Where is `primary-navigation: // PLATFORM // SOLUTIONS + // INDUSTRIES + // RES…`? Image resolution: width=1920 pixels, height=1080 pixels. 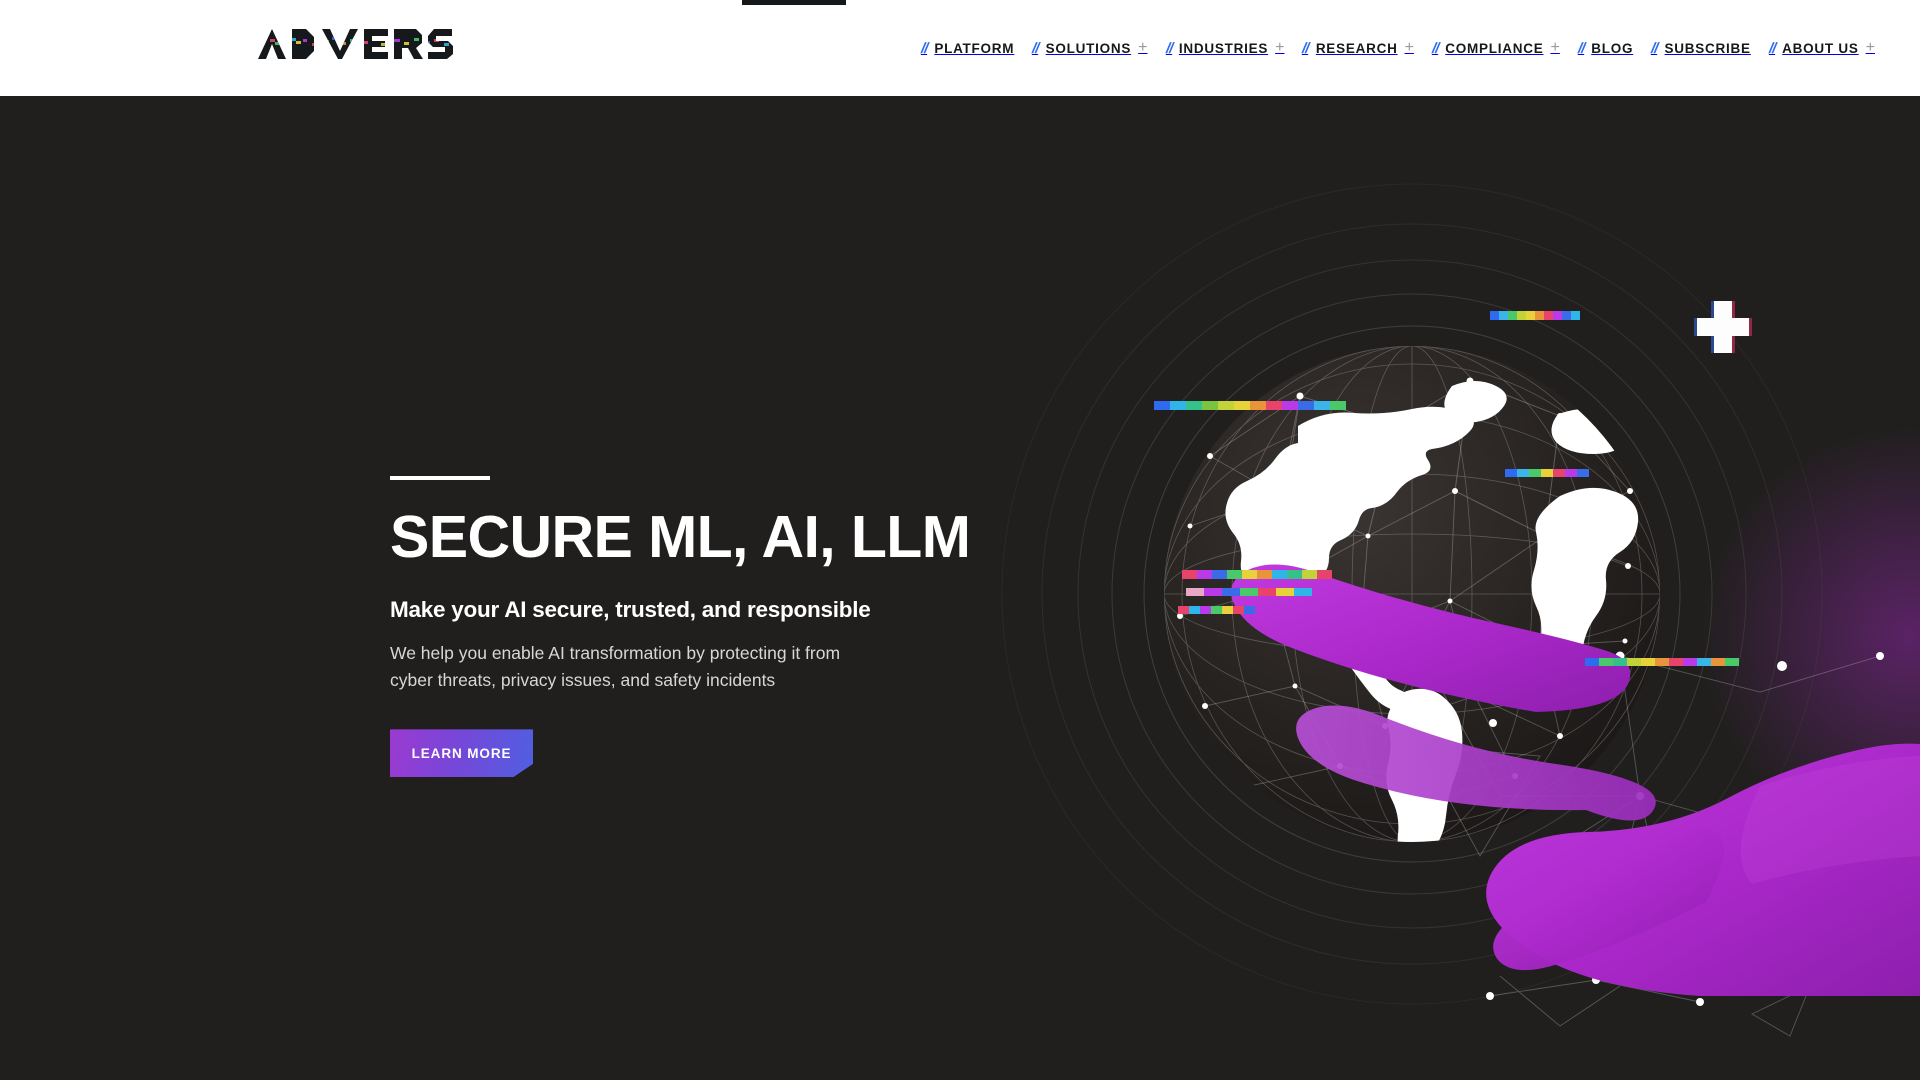 primary-navigation: // PLATFORM // SOLUTIONS + // INDUSTRIES + // RES… is located at coordinates (1398, 48).